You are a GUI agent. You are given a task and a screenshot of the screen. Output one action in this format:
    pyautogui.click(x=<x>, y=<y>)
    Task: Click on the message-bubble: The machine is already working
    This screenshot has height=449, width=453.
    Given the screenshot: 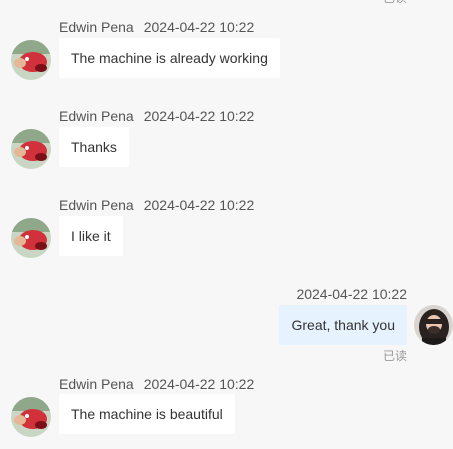 What is the action you would take?
    pyautogui.click(x=169, y=58)
    